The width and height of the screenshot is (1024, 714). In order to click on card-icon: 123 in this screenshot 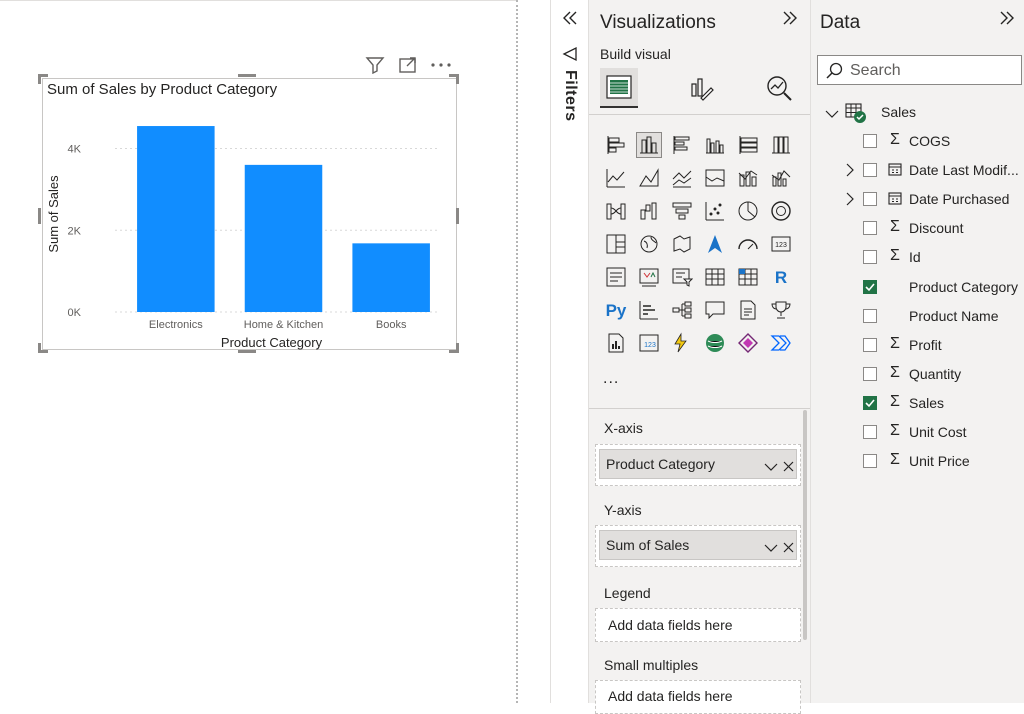, I will do `click(781, 244)`.